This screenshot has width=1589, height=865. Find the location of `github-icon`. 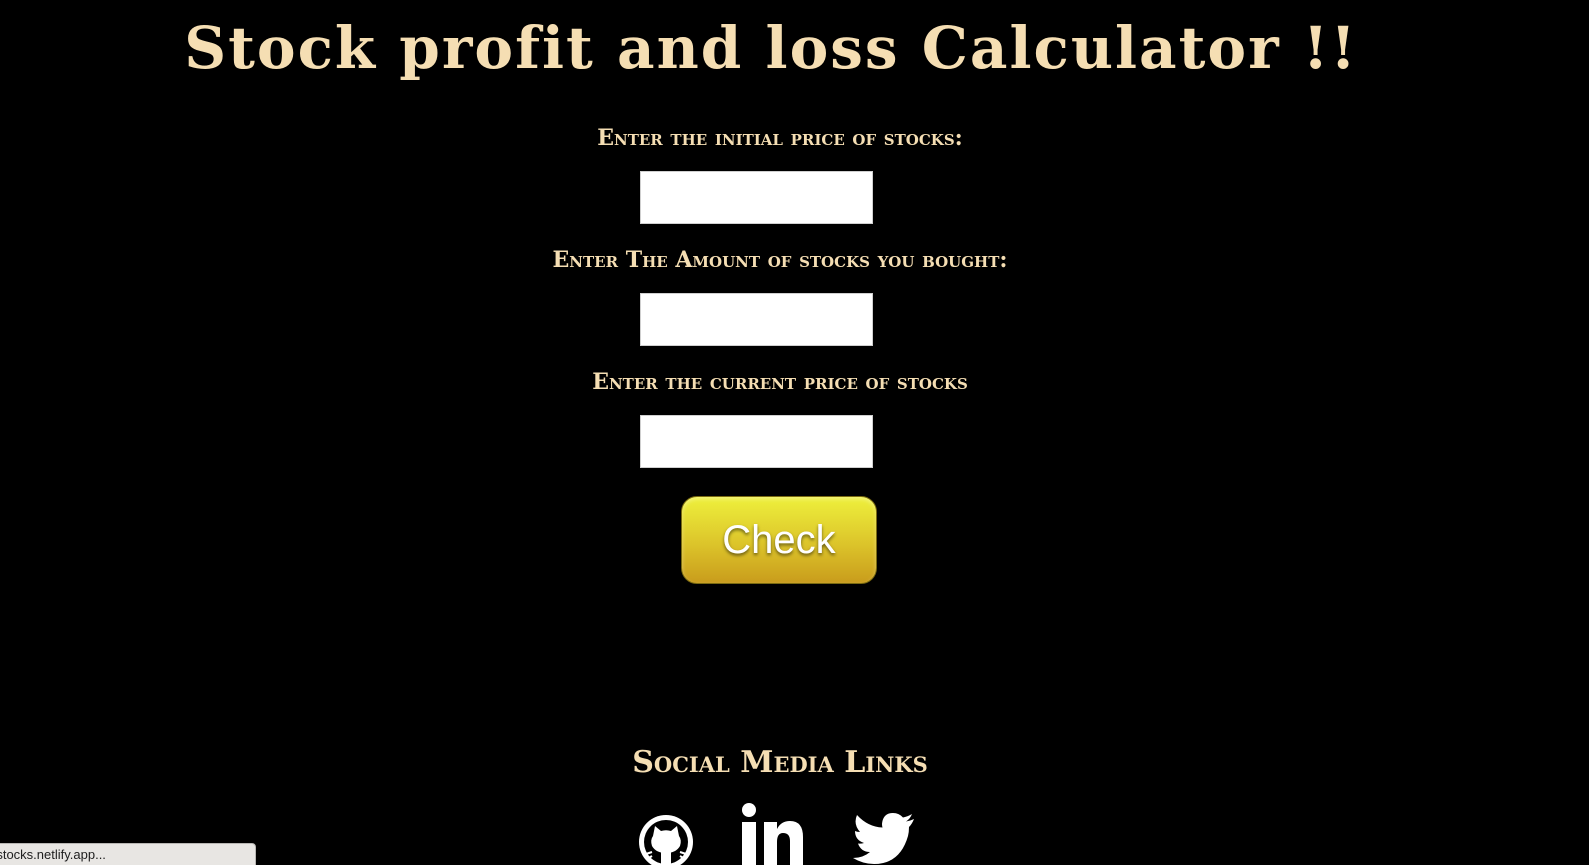

github-icon is located at coordinates (666, 840).